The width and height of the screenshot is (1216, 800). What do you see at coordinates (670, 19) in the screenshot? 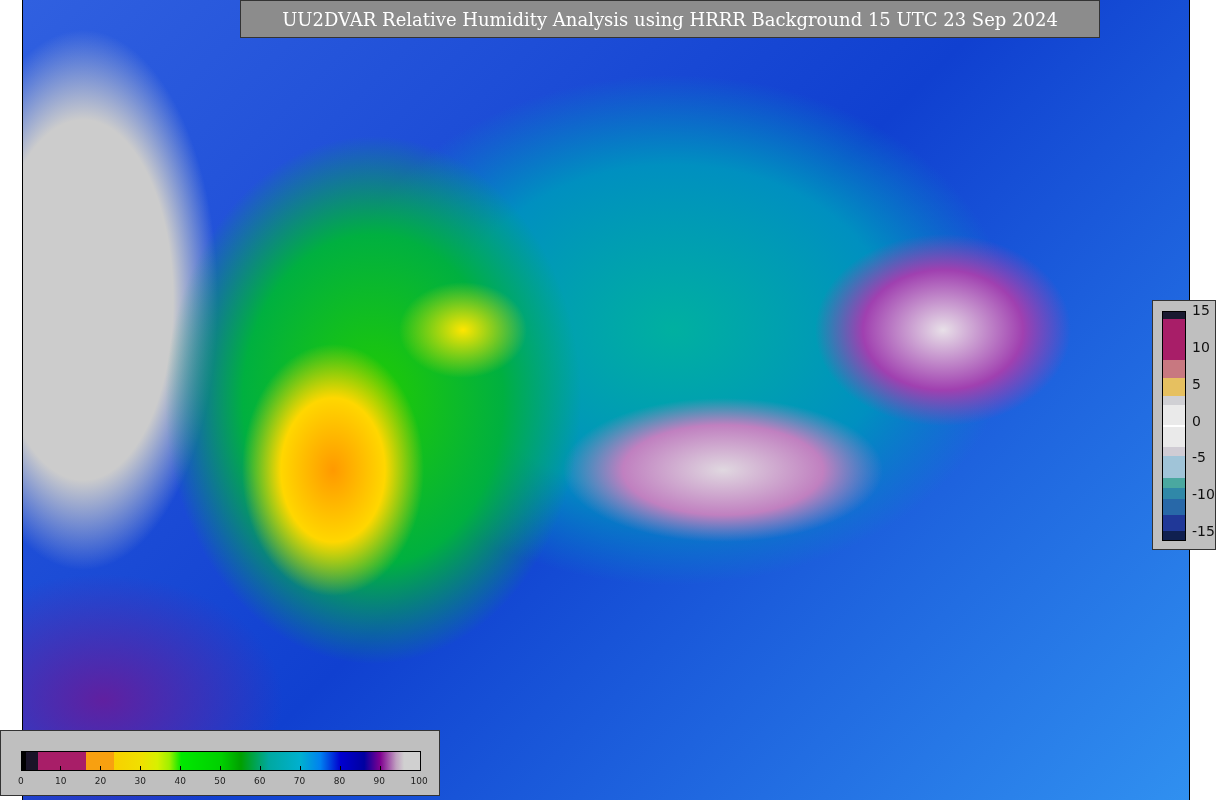
I see `map-title: UU2DVAR Relative Humidity Analysis using HRRR Background 15 UTC 23 Sep 2024` at bounding box center [670, 19].